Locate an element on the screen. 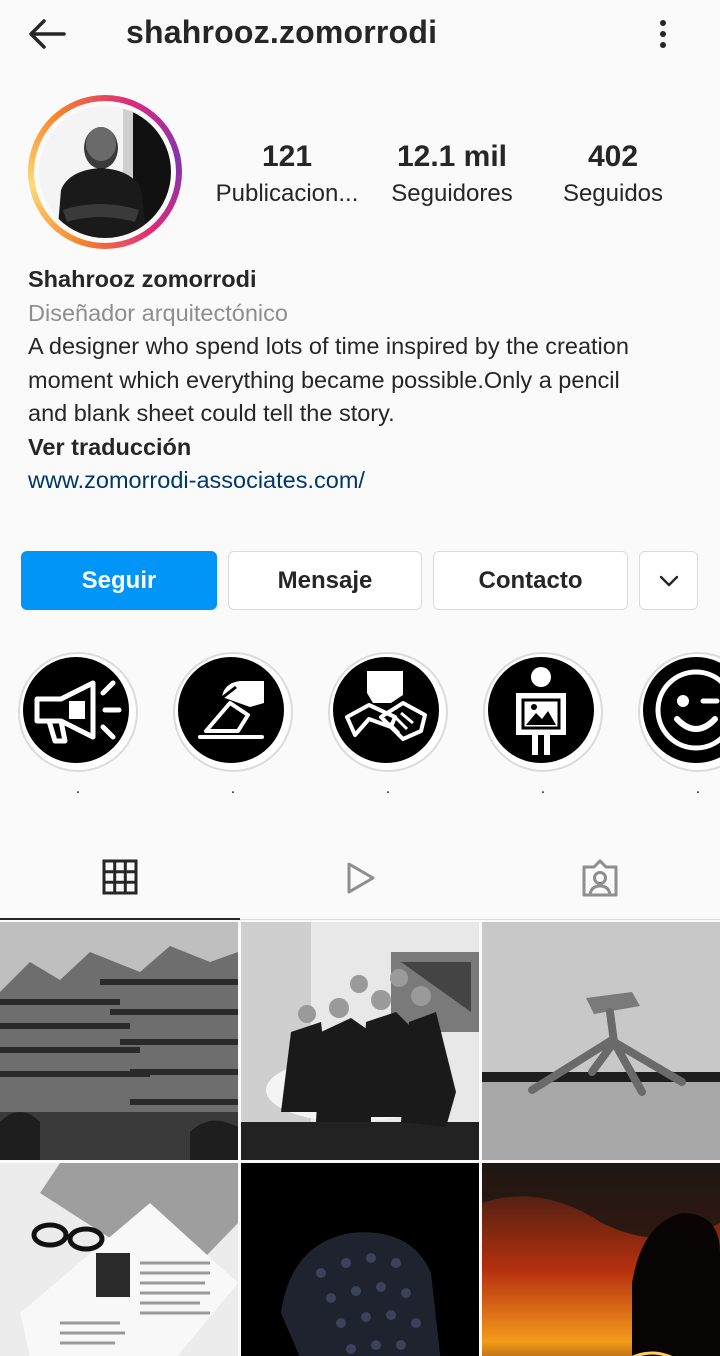  sunset-photo is located at coordinates (601, 1259).